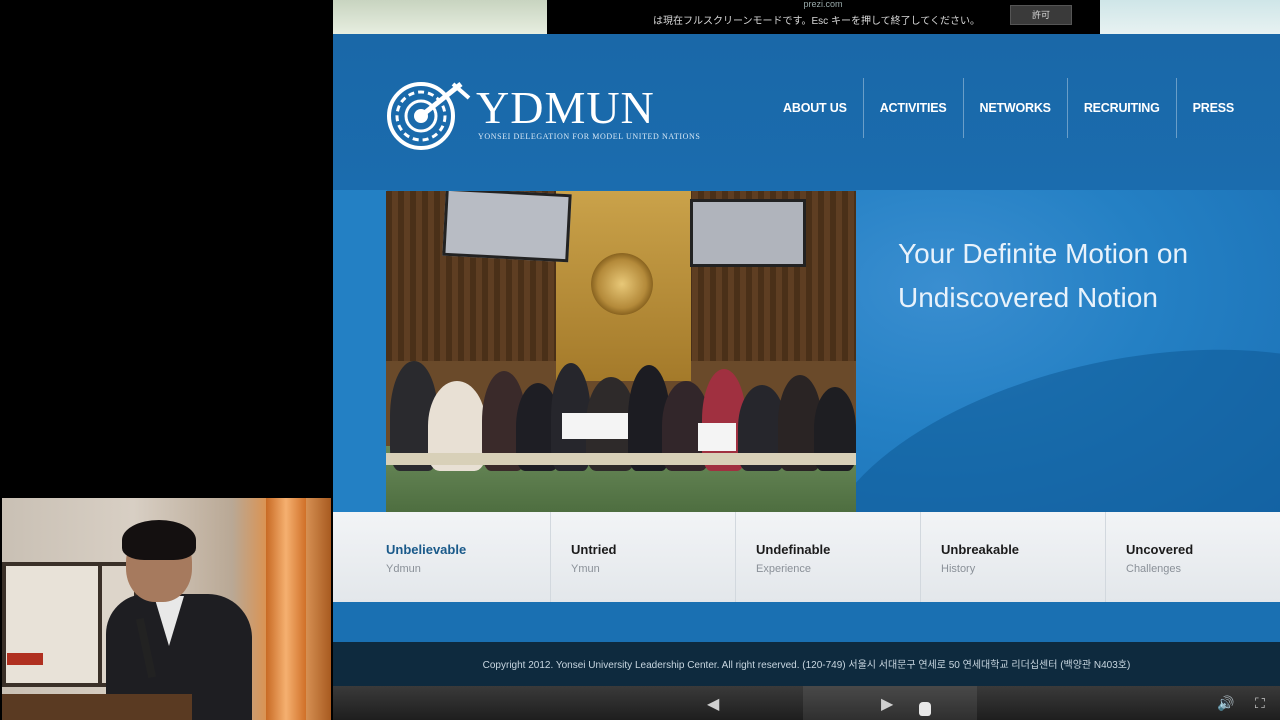 Image resolution: width=1280 pixels, height=720 pixels. What do you see at coordinates (565, 107) in the screenshot?
I see `logo-title: YDMUN` at bounding box center [565, 107].